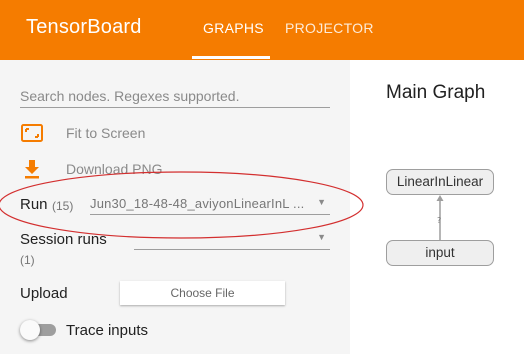  What do you see at coordinates (439, 220) in the screenshot?
I see `edge-label: ?` at bounding box center [439, 220].